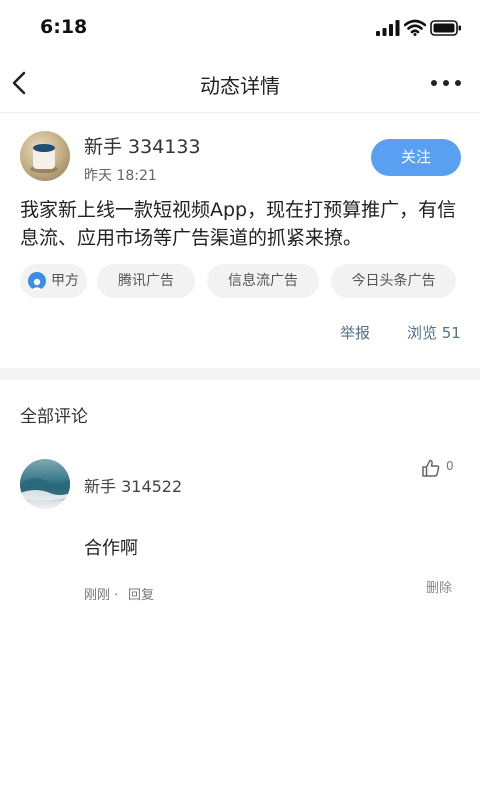 The height and width of the screenshot is (800, 480). I want to click on more-button, so click(446, 83).